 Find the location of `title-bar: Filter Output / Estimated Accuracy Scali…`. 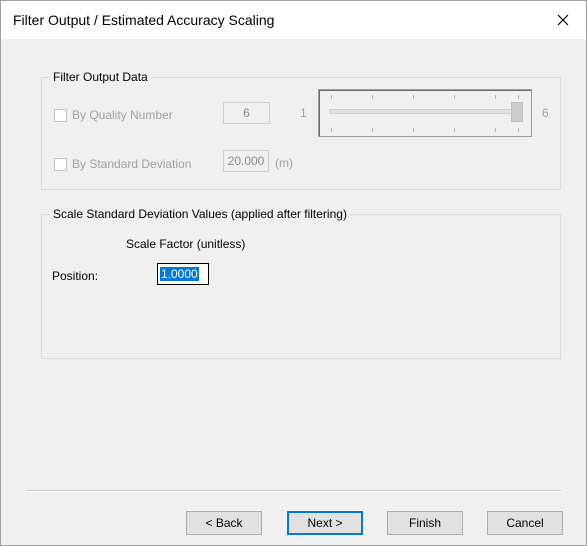

title-bar: Filter Output / Estimated Accuracy Scali… is located at coordinates (293, 20).